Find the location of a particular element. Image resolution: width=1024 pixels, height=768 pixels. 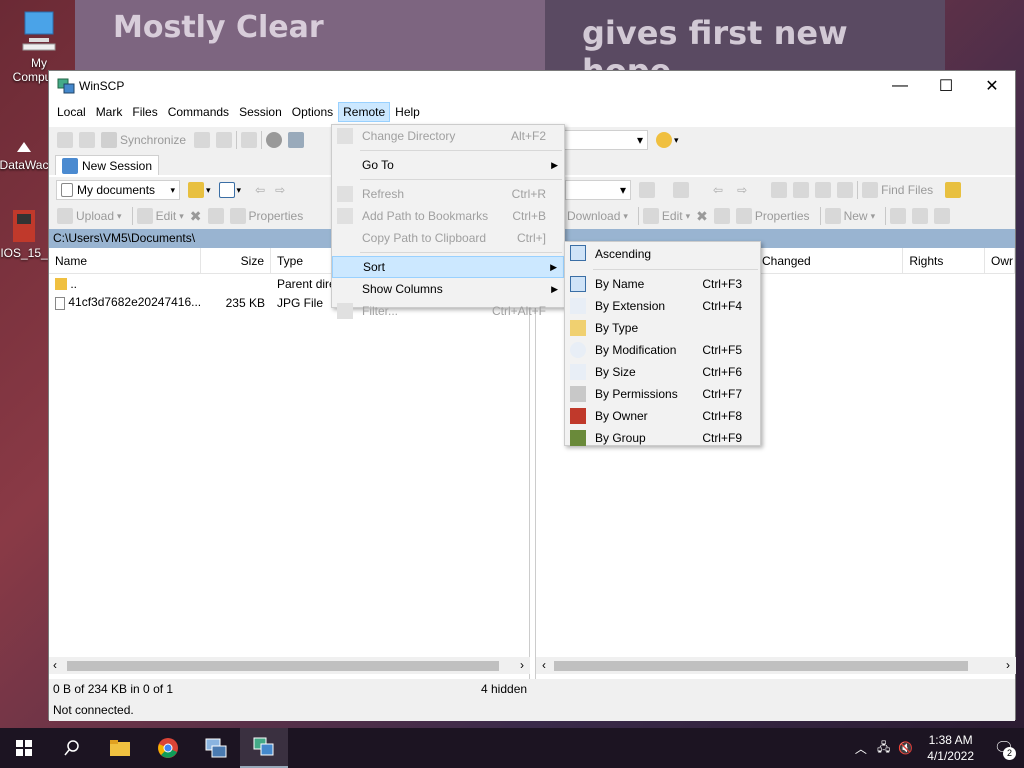

local-horizontal-scrollbar: ‹ › is located at coordinates (289, 665).